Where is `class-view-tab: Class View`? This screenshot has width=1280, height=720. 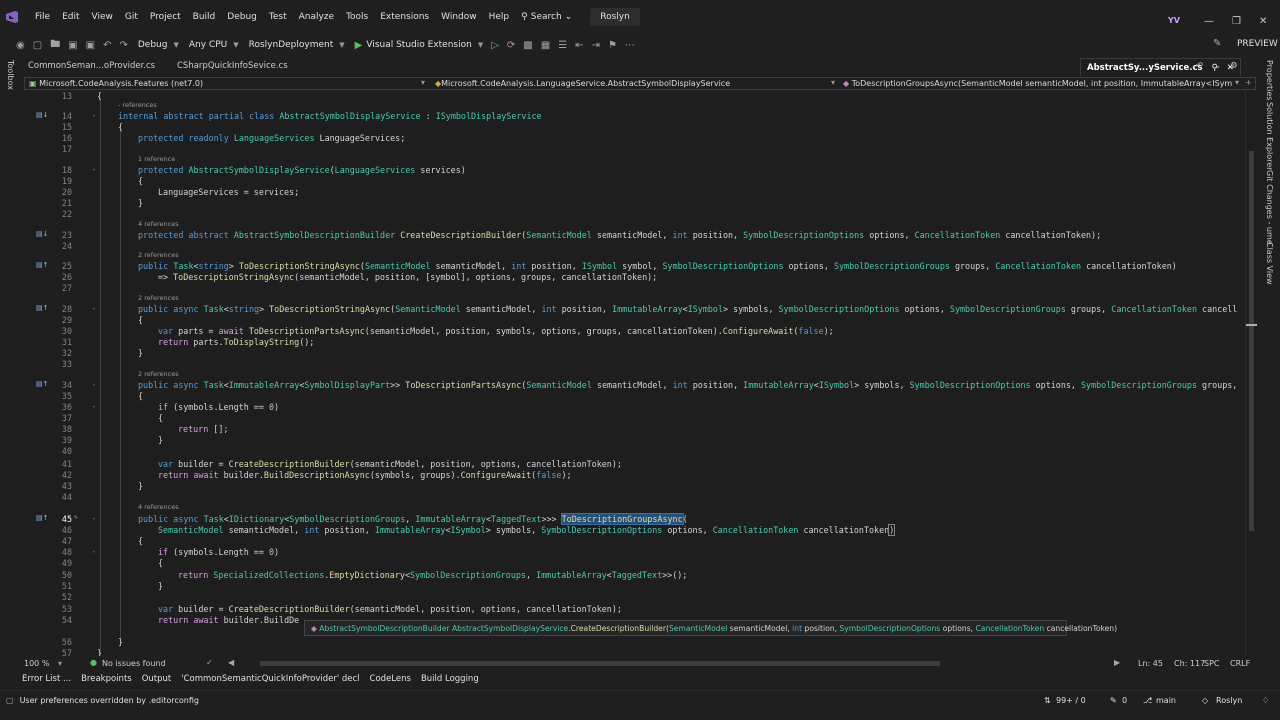 class-view-tab: Class View is located at coordinates (1269, 263).